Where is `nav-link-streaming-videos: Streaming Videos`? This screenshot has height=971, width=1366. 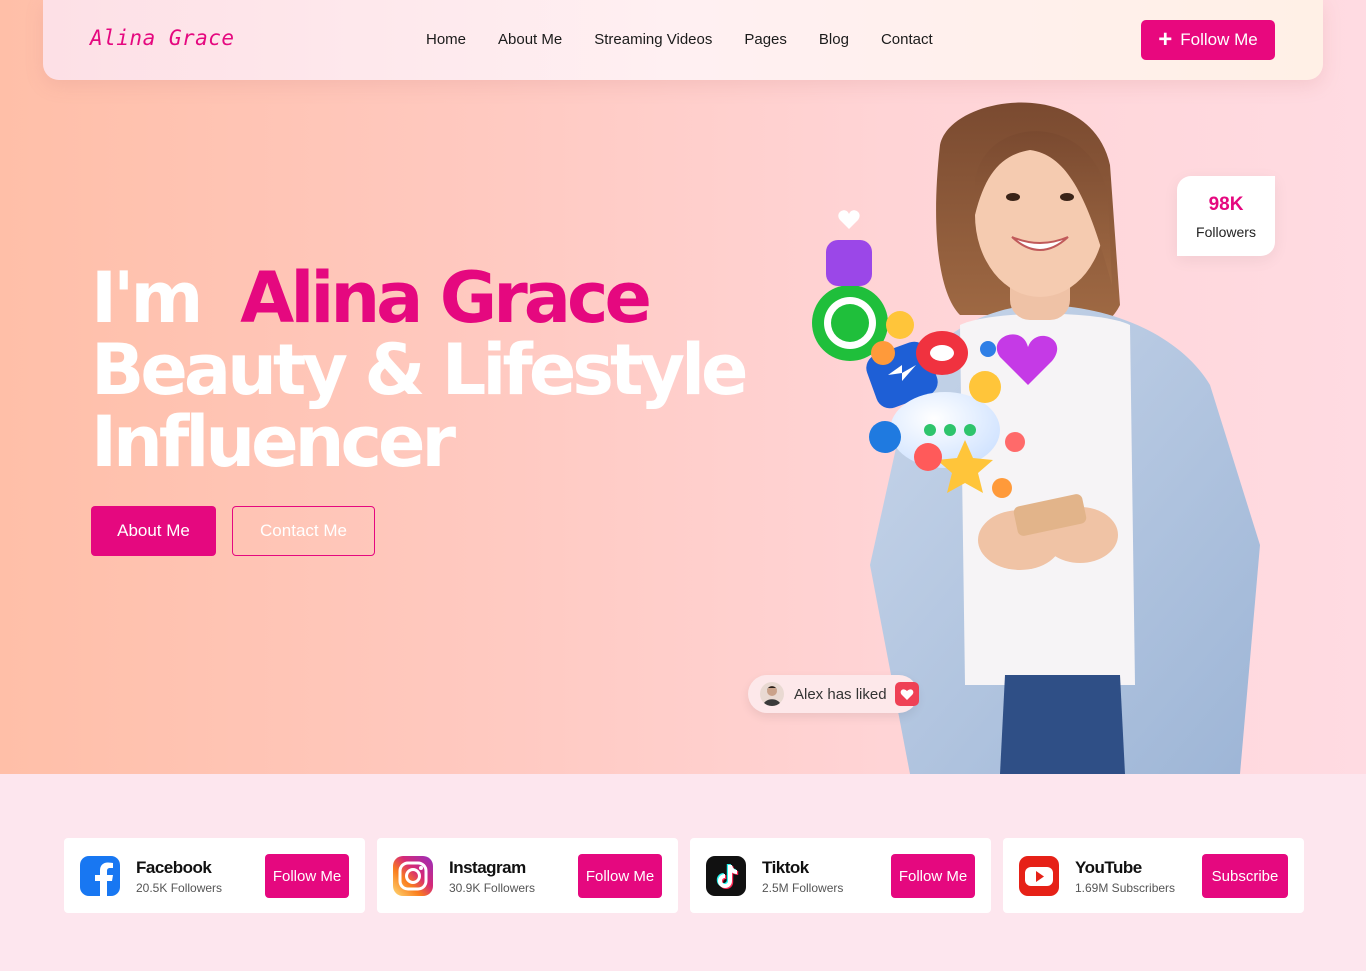
nav-link-streaming-videos: Streaming Videos is located at coordinates (653, 39).